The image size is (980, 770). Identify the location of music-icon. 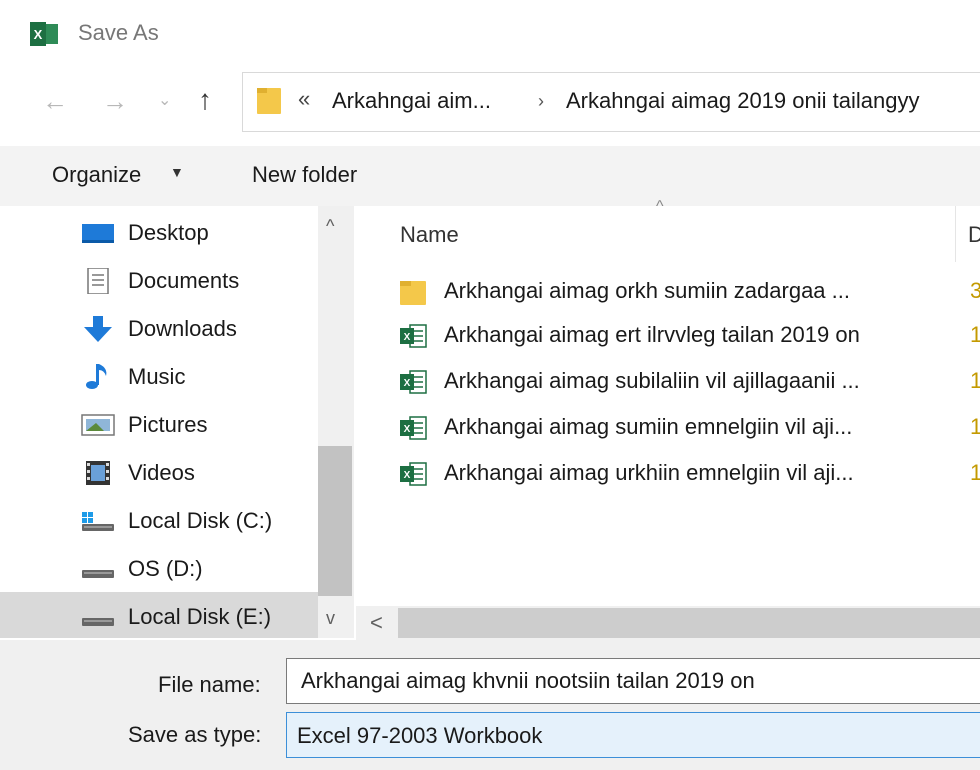
(98, 377).